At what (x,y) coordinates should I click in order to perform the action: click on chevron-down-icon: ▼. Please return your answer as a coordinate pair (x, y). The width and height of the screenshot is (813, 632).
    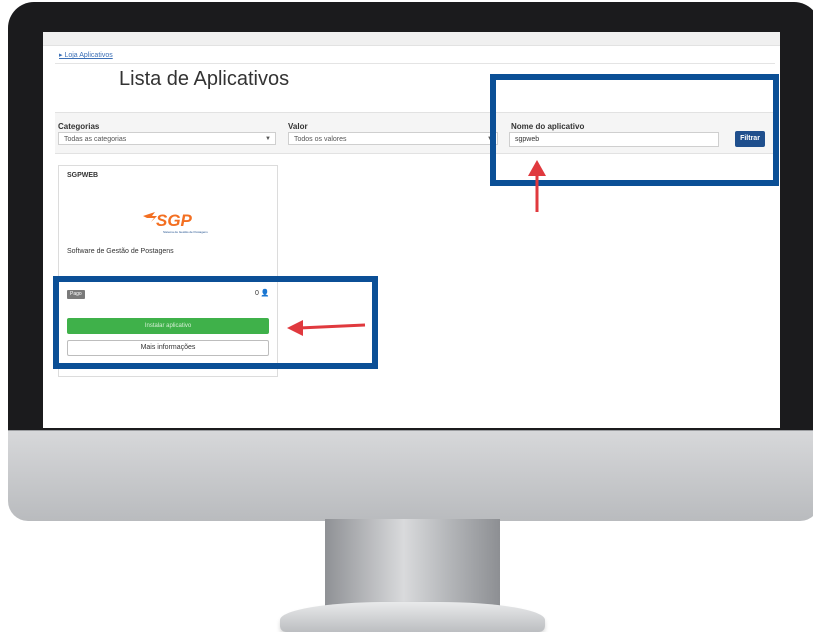
    Looking at the image, I should click on (268, 139).